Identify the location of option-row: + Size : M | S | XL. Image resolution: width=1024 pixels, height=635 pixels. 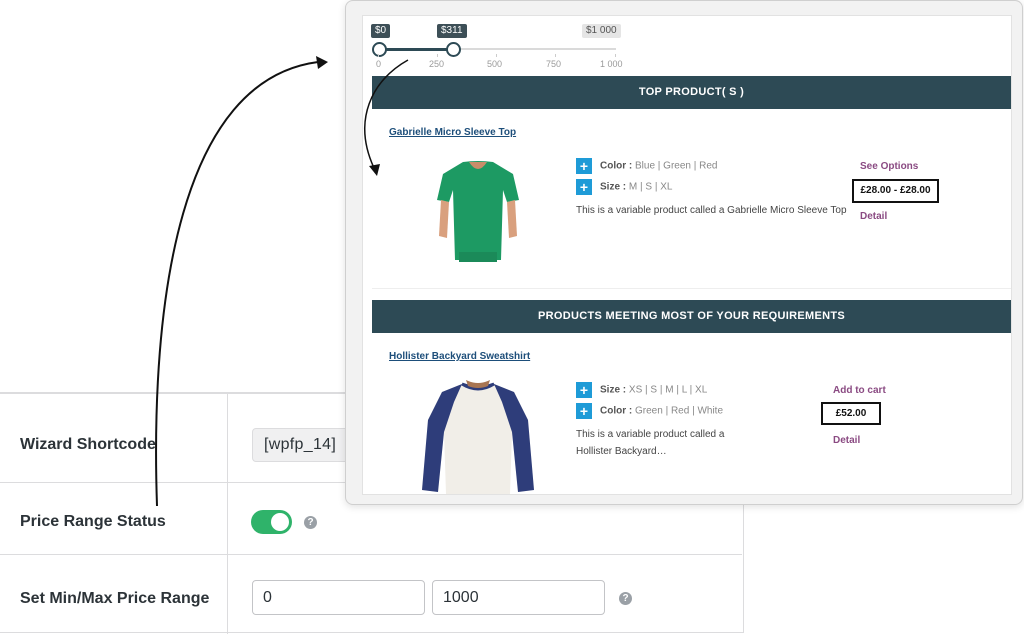
(624, 187).